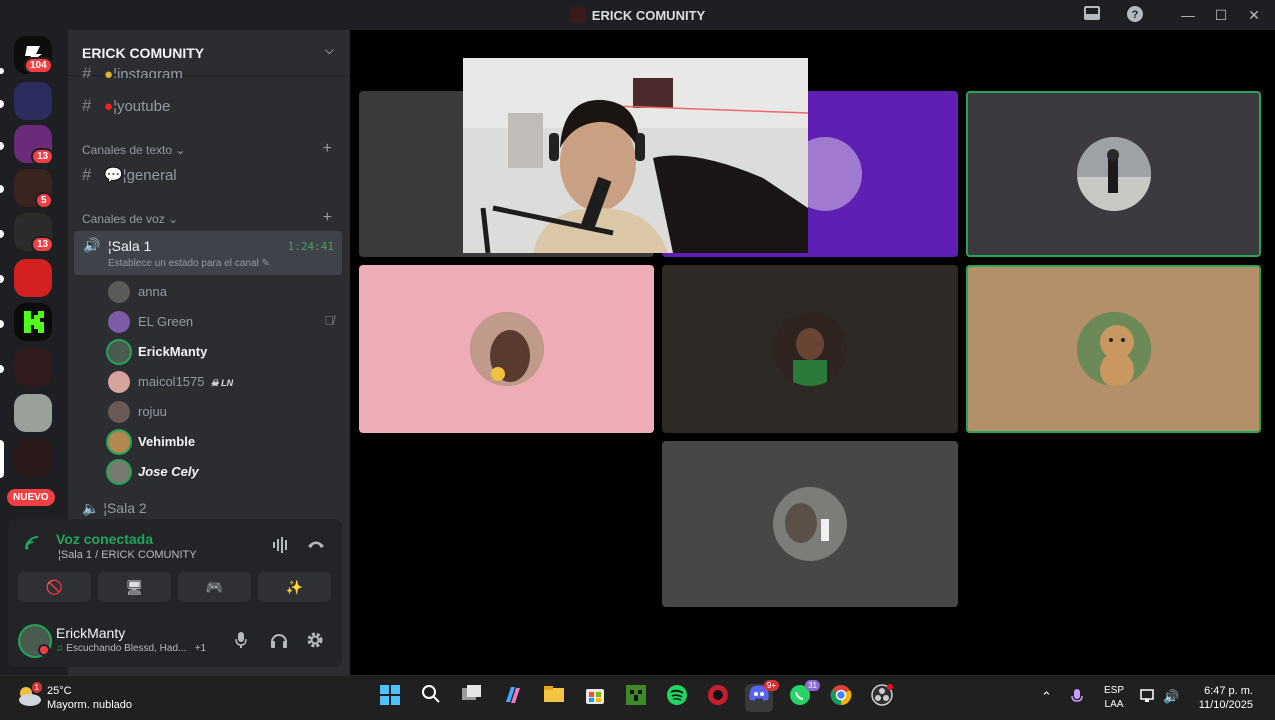  What do you see at coordinates (29, 694) in the screenshot?
I see `weather-cloud-icon: 1` at bounding box center [29, 694].